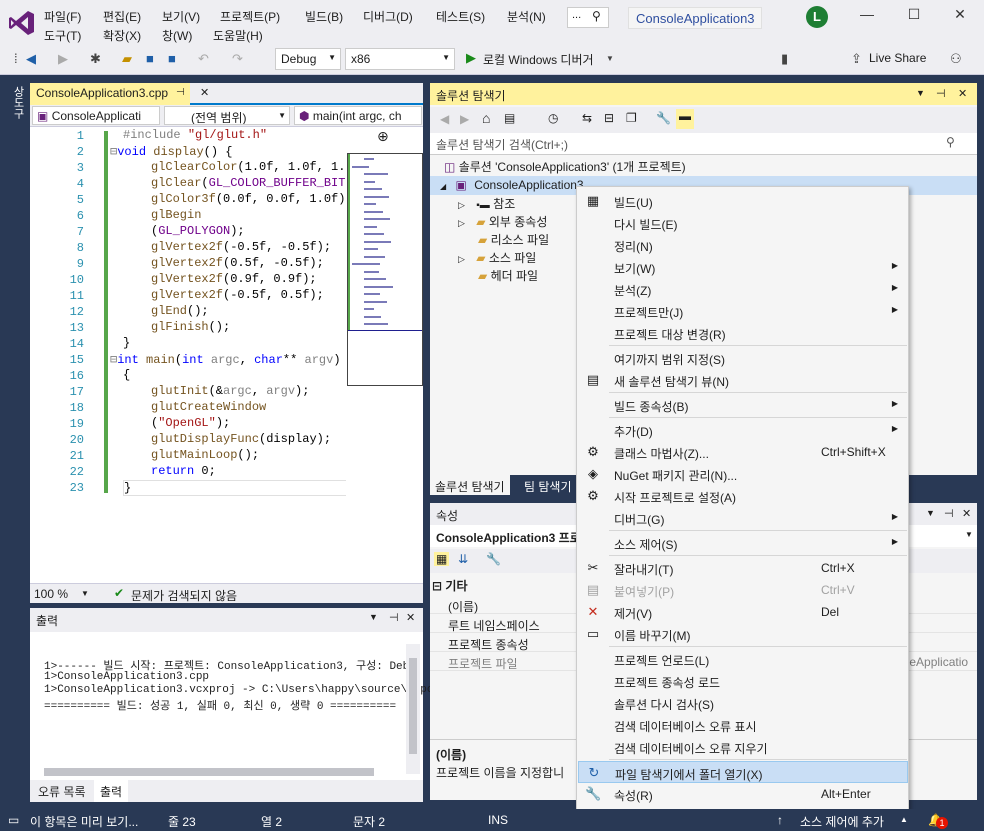  Describe the element at coordinates (956, 59) in the screenshot. I see `feedback-icon: ⚇` at that location.